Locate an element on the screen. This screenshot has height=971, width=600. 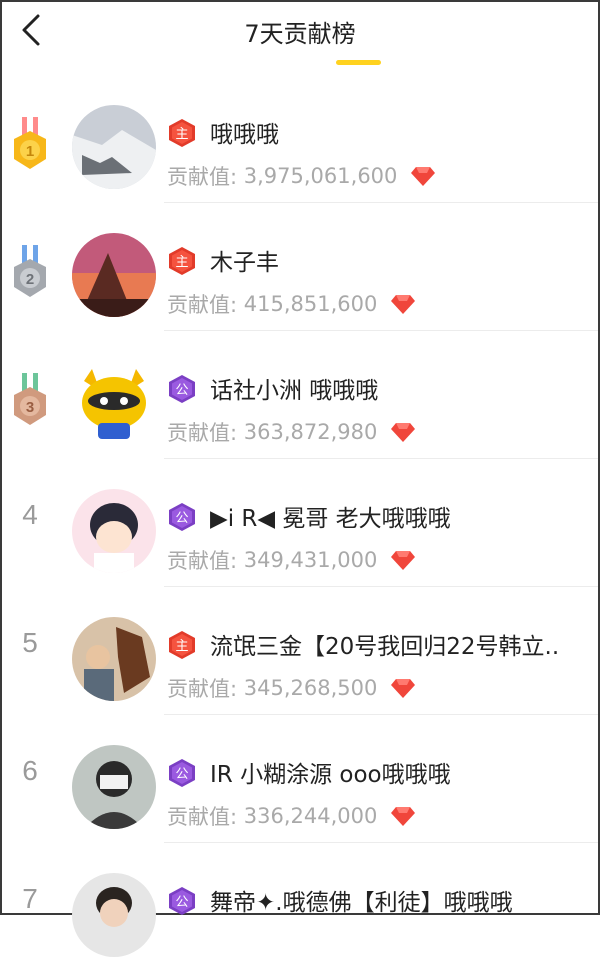
rank-number: 4 is located at coordinates (30, 514).